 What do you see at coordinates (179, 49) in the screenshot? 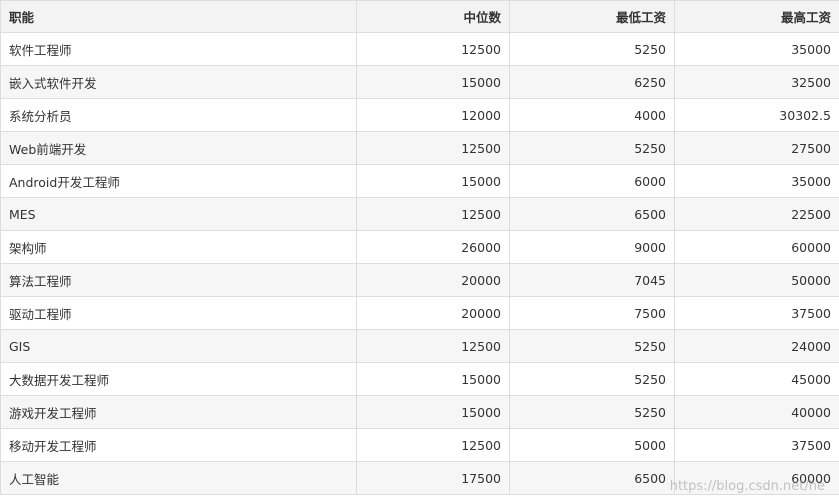
I see `cell-role: 软件工程师` at bounding box center [179, 49].